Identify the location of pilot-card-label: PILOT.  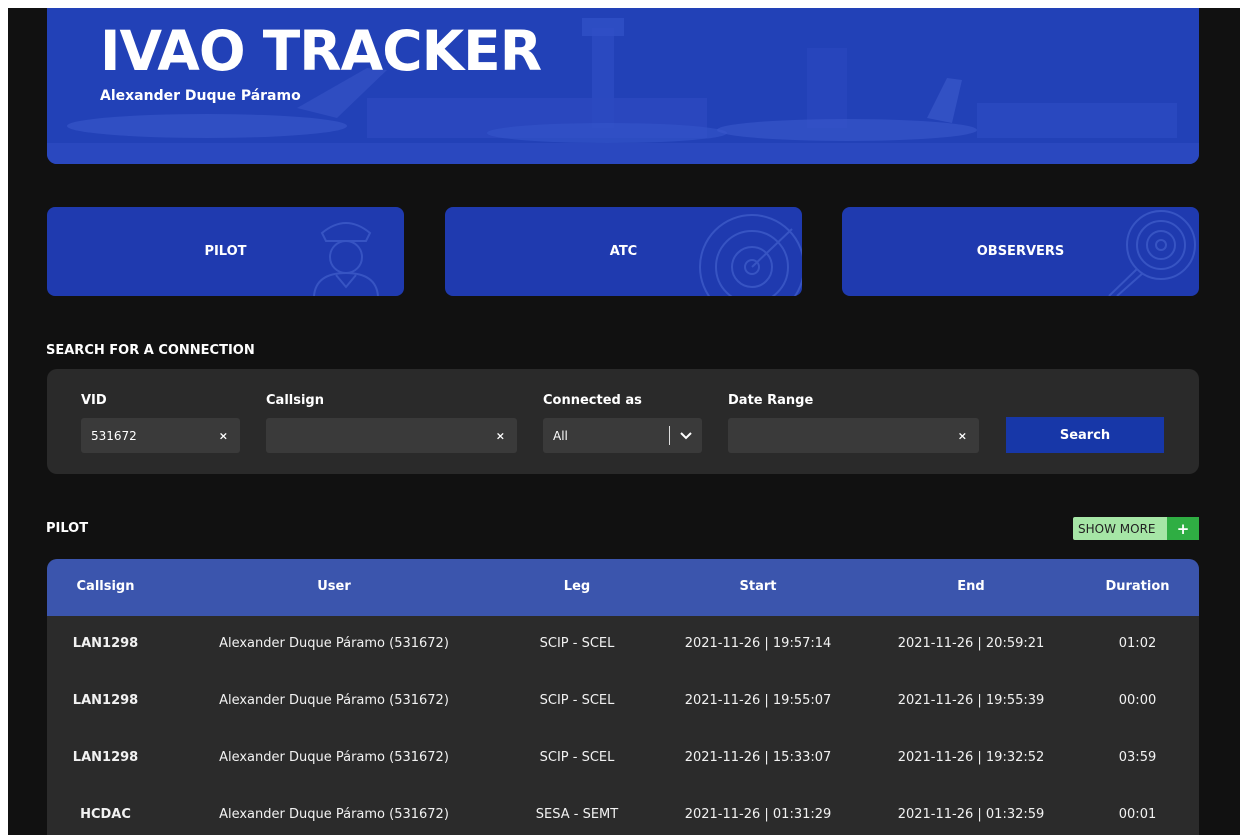
(225, 251).